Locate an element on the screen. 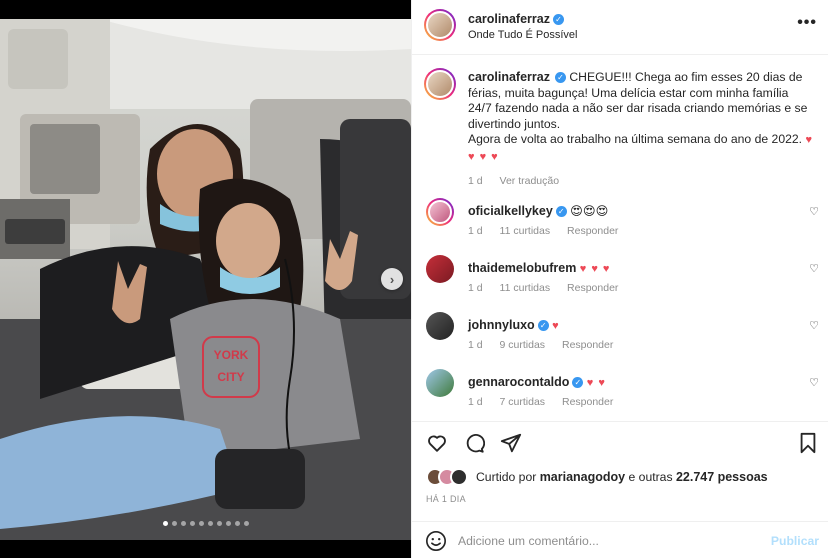 The image size is (828, 558). comment-item: johnnyluxo ✓ ♥ 1 d 9 curtidas Responder ♡ is located at coordinates (620, 340).